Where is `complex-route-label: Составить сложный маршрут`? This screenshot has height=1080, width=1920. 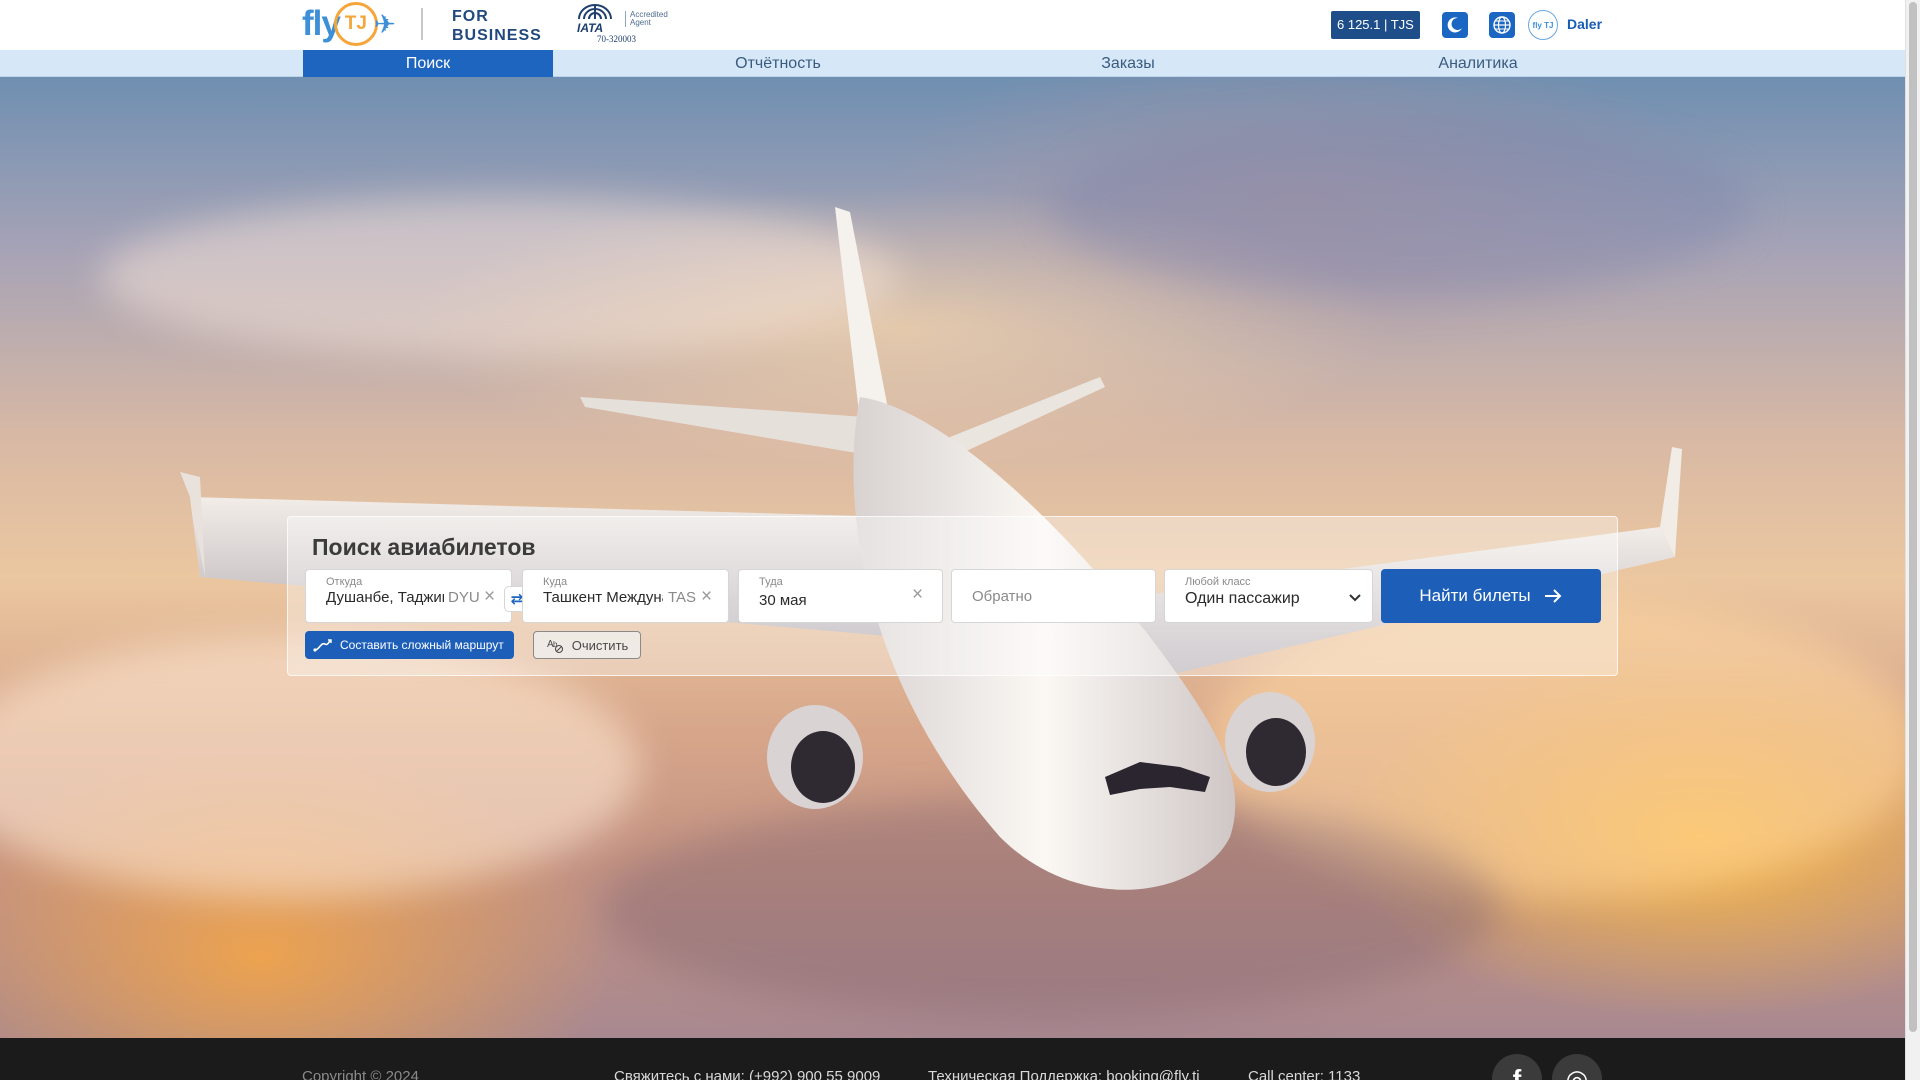
complex-route-label: Составить сложный маршрут is located at coordinates (422, 645).